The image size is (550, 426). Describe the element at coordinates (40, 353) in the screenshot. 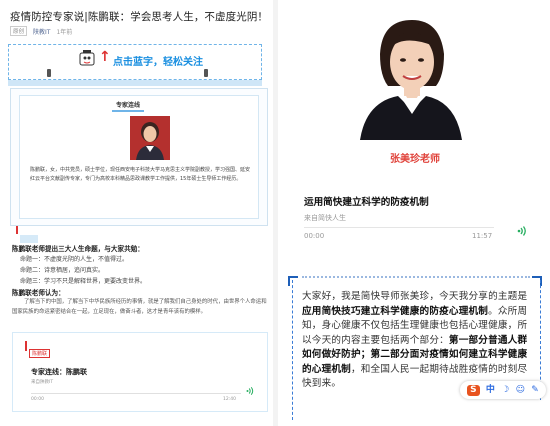

I see `audio-card-tag: 陈鹏联` at that location.